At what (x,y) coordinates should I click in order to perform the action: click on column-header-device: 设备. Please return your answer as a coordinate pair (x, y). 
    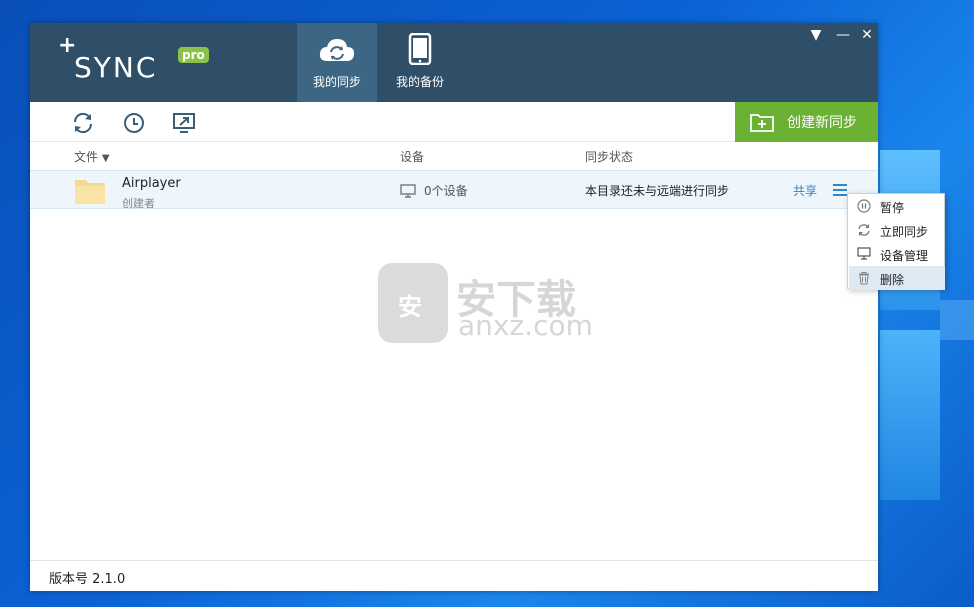
    Looking at the image, I should click on (412, 157).